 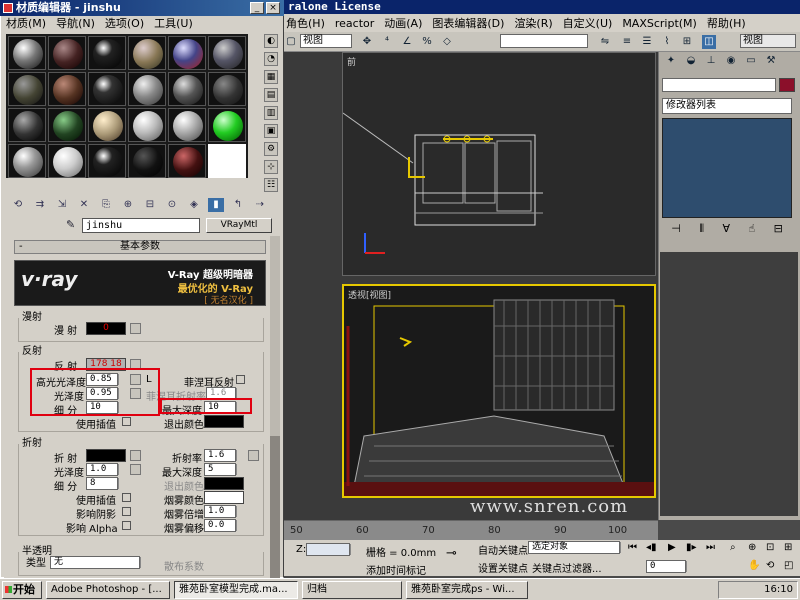 I want to click on fog-bias-spinner: 0.0, so click(x=224, y=525).